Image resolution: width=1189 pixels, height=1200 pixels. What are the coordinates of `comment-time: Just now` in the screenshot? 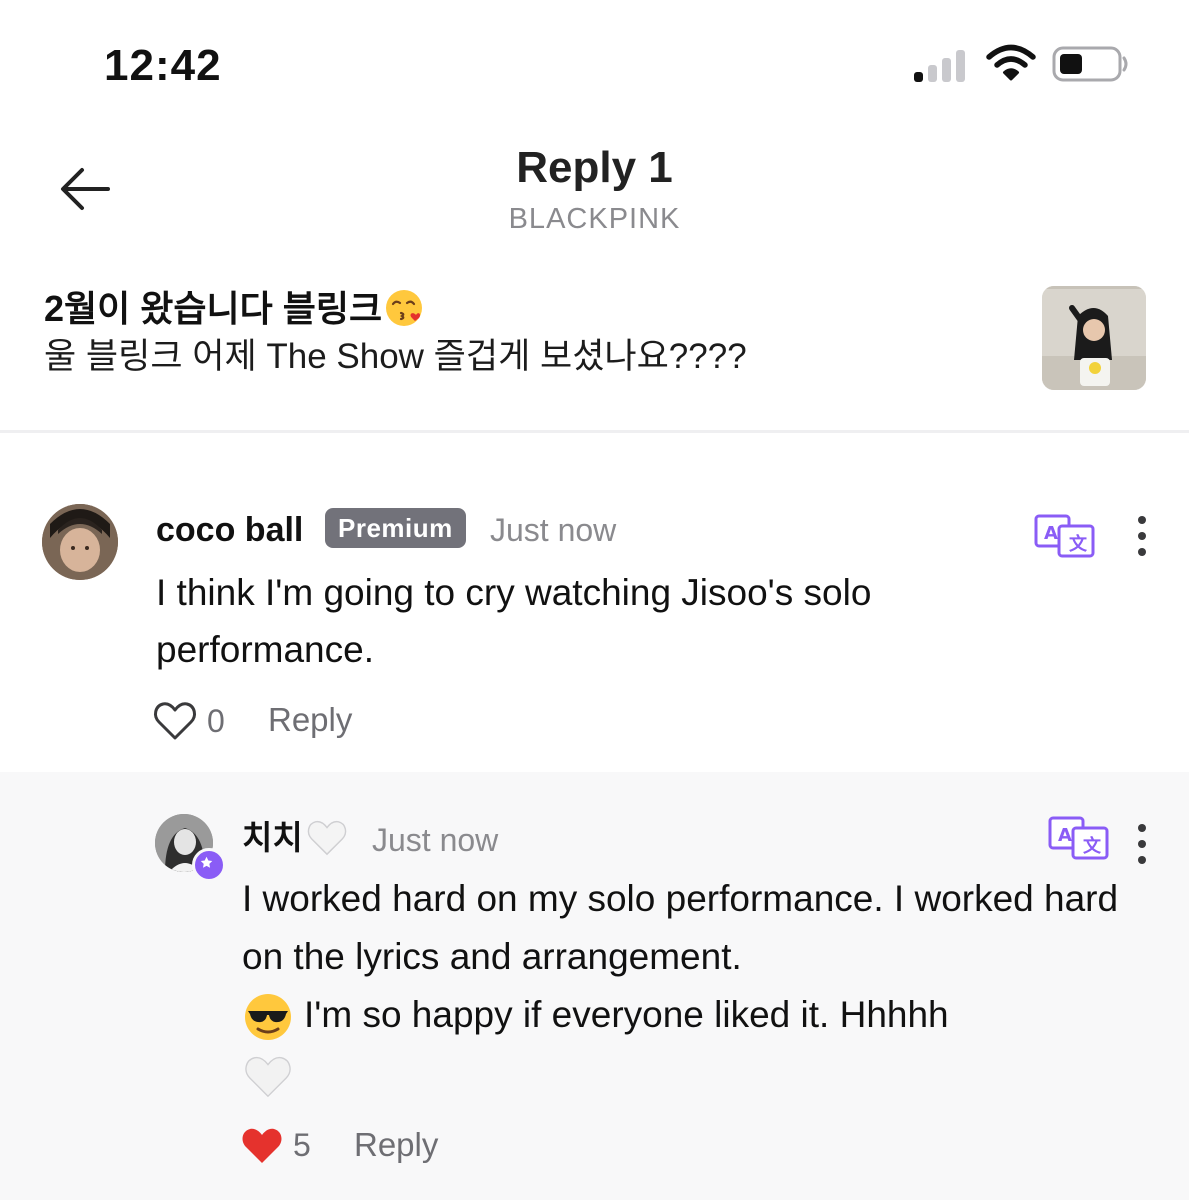 It's located at (553, 530).